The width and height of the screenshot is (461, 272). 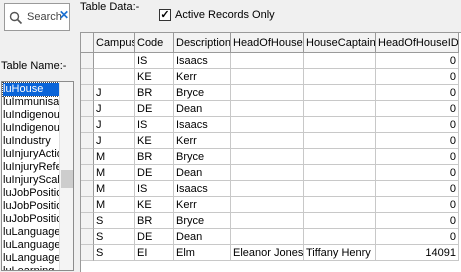 What do you see at coordinates (267, 253) in the screenshot?
I see `table-cell: Eleanor Jones` at bounding box center [267, 253].